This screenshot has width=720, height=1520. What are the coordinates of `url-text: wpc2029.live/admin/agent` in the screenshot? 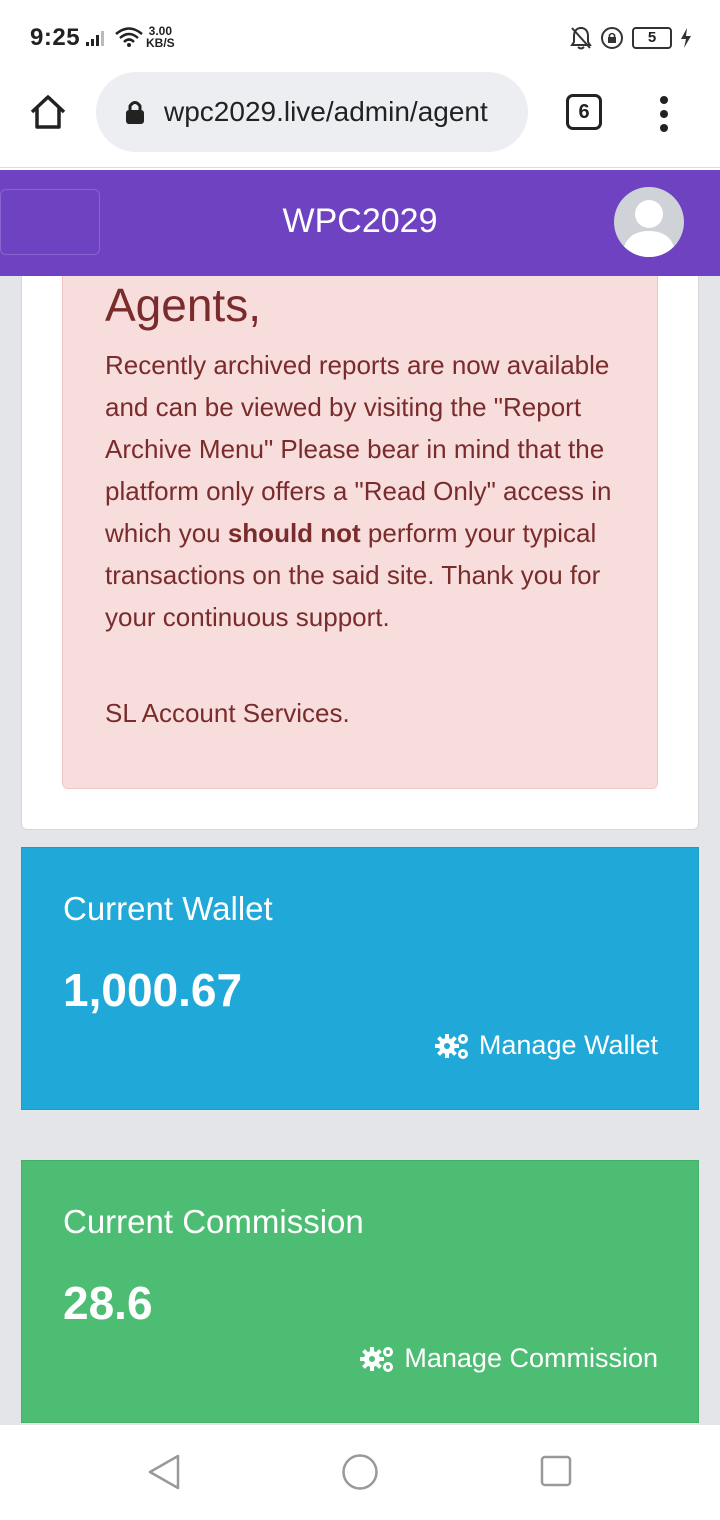 It's located at (339, 112).